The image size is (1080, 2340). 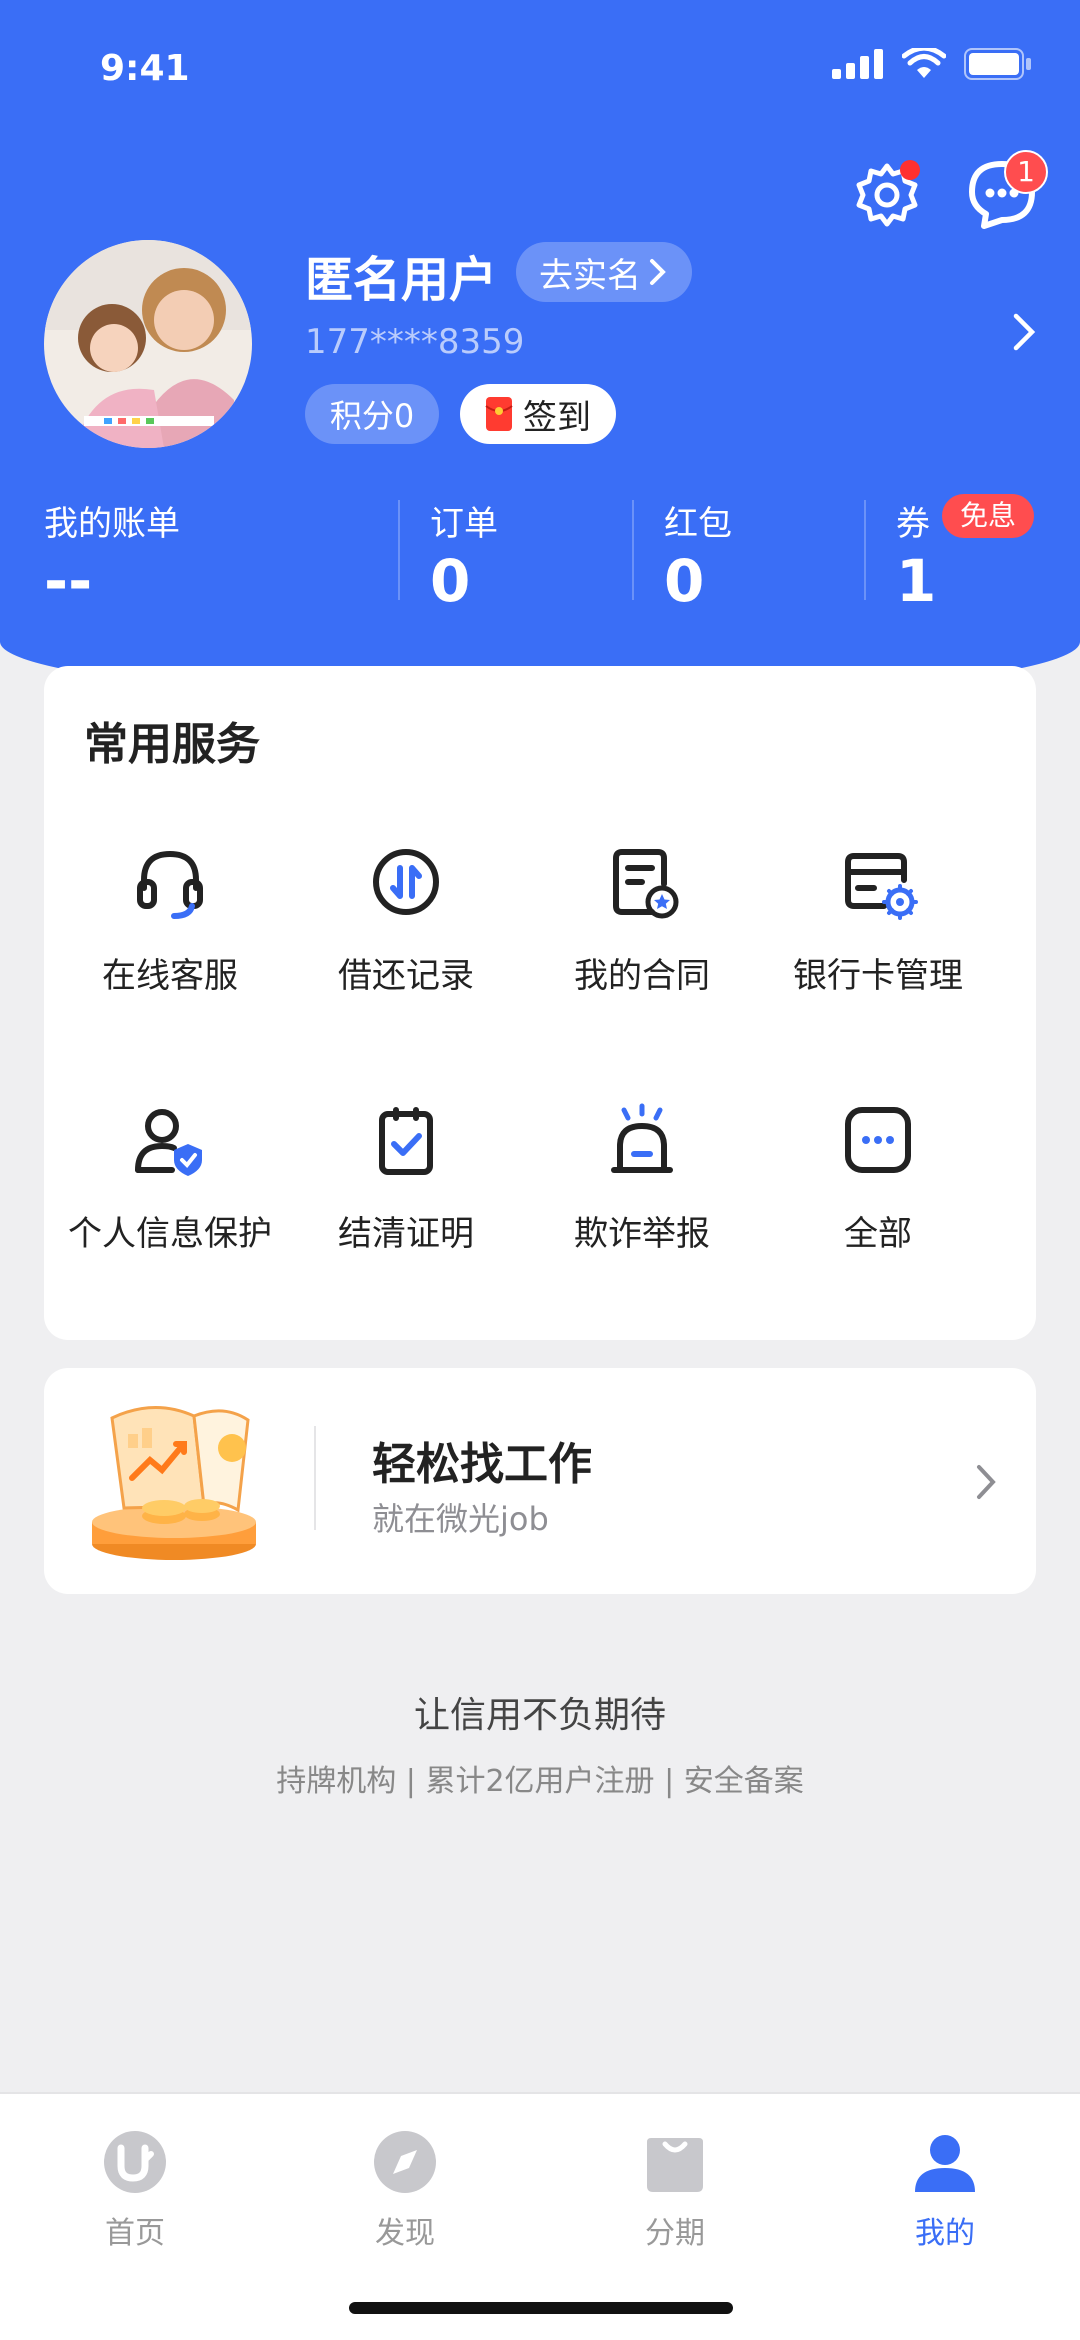 I want to click on service-label: 借还记录, so click(x=406, y=976).